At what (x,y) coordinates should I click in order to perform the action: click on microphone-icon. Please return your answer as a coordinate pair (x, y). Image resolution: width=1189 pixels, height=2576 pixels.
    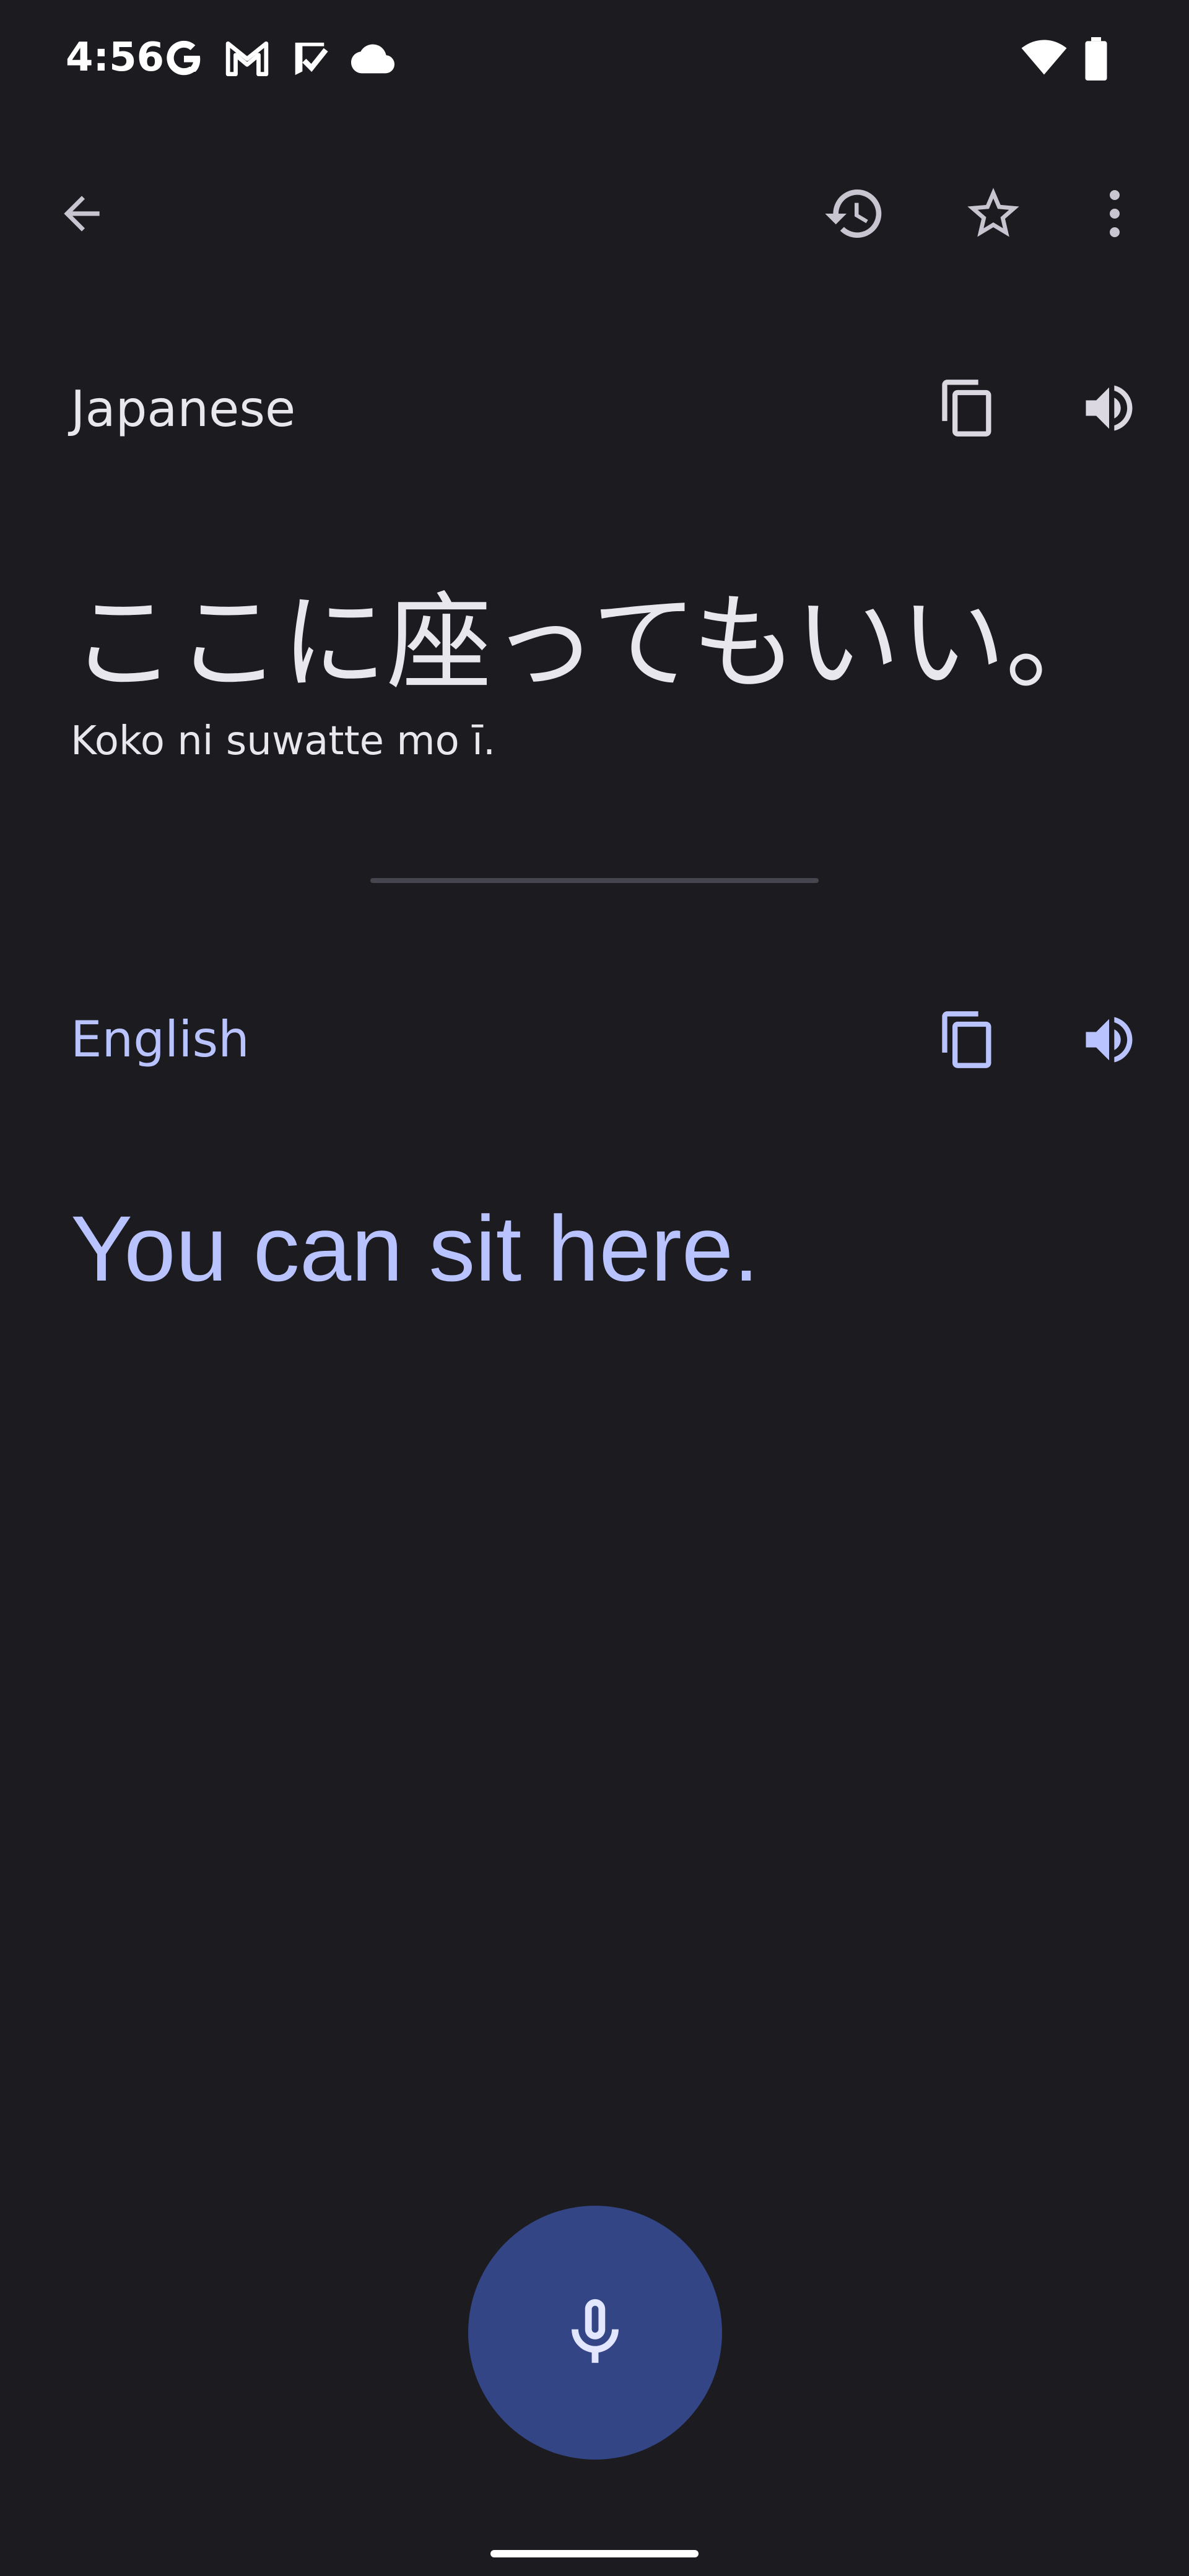
    Looking at the image, I should click on (595, 2331).